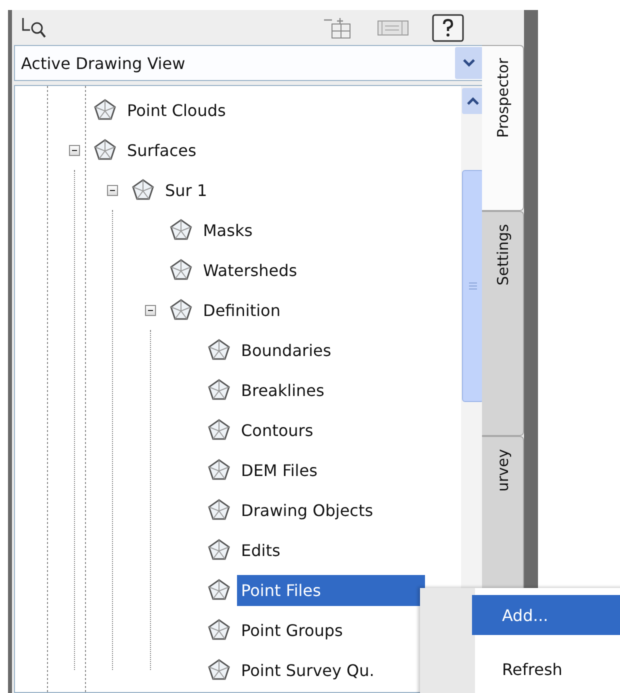 The image size is (620, 693). Describe the element at coordinates (473, 286) in the screenshot. I see `grip-icon` at that location.